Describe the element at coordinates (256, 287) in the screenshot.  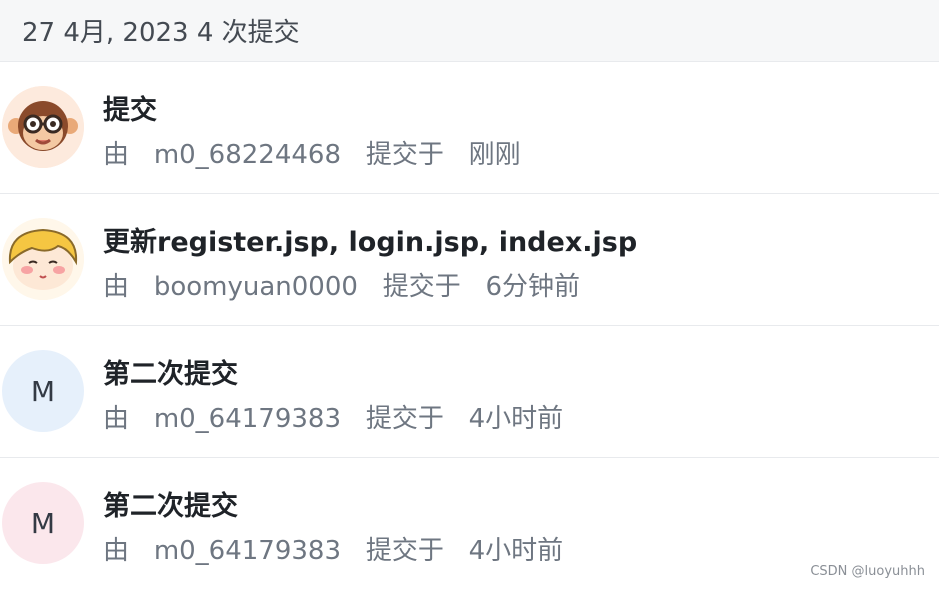
I see `commit-author: boomyuan0000` at that location.